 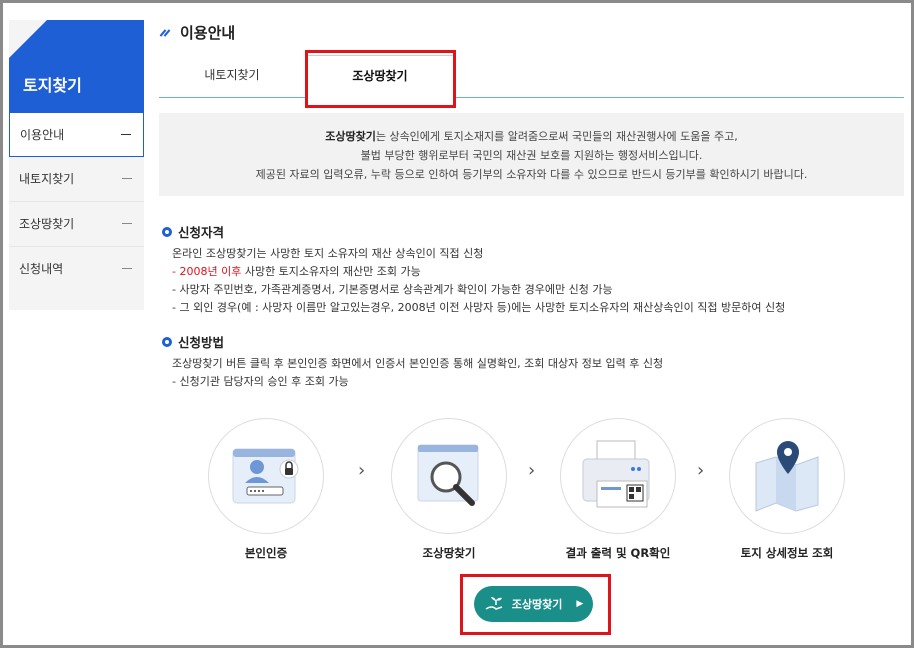 I want to click on tab-bar: 내토지찾기 조상땅찾기, so click(x=531, y=76).